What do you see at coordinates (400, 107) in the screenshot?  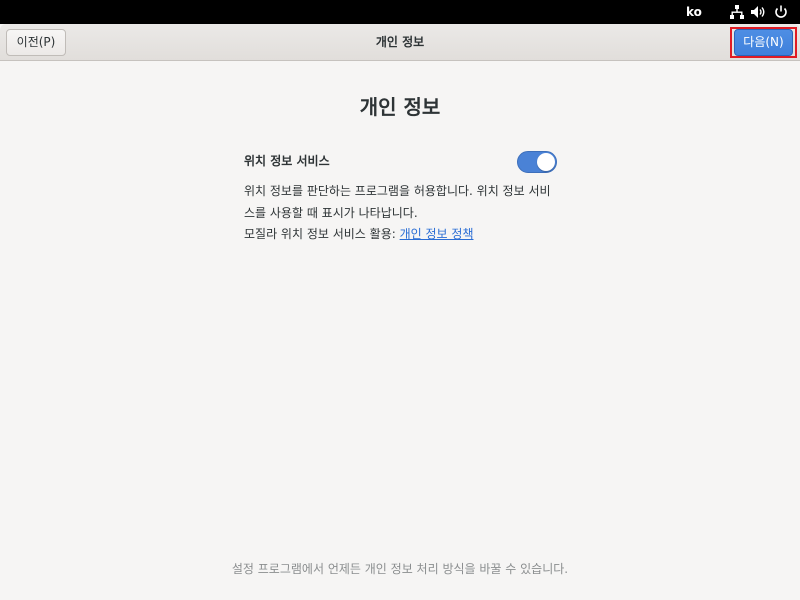 I see `page-title: 개인 정보` at bounding box center [400, 107].